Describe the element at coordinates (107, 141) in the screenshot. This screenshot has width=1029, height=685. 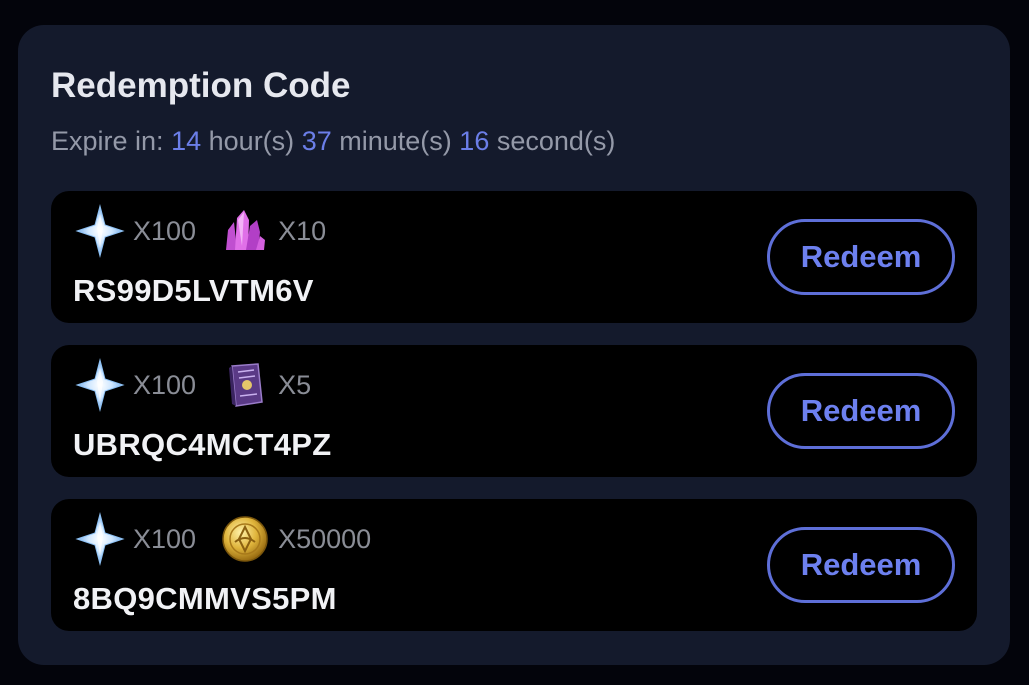
I see `expire-prefix: Expire in:` at that location.